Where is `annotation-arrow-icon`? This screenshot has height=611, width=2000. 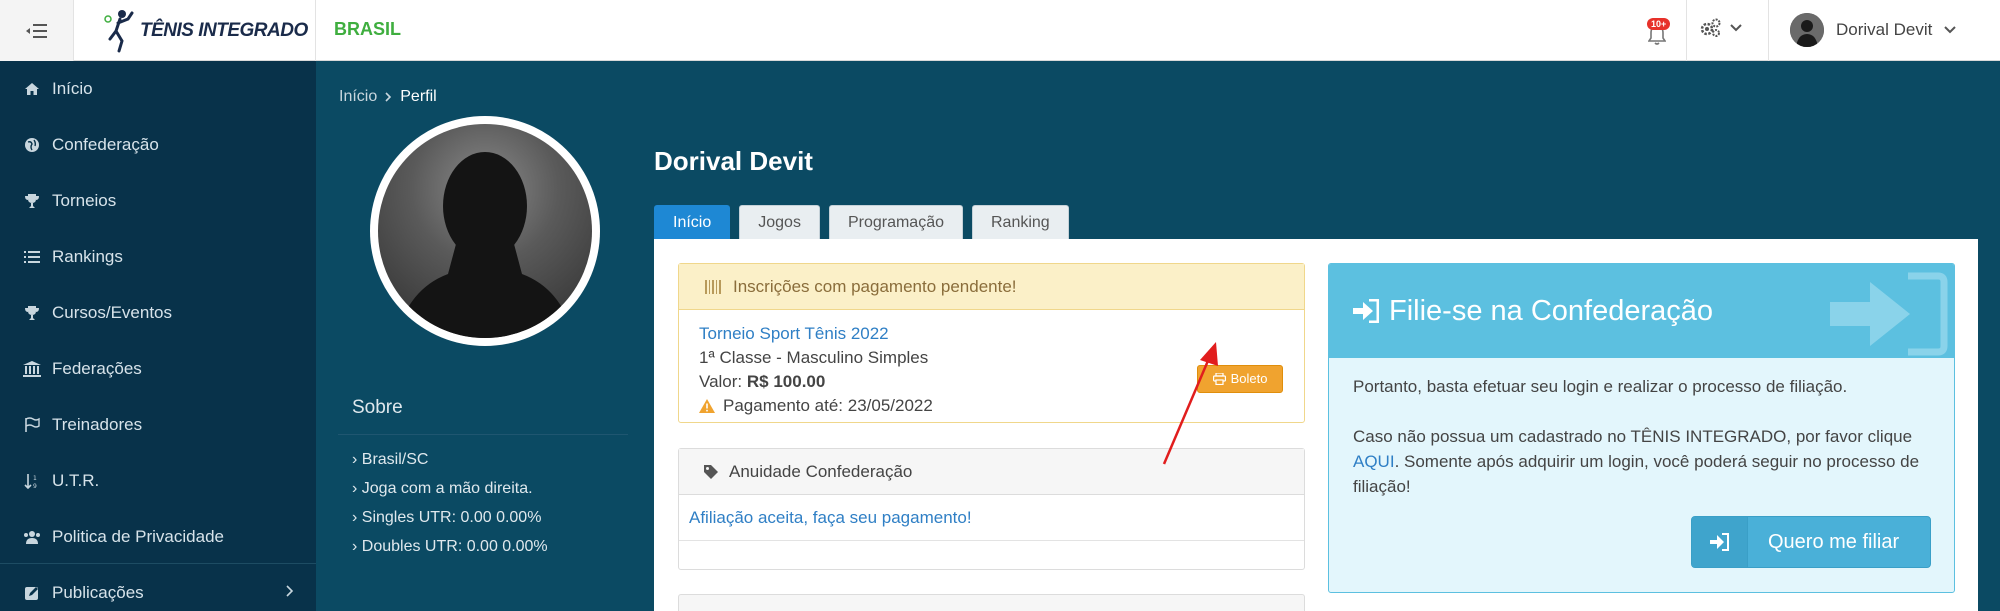 annotation-arrow-icon is located at coordinates (1190, 403).